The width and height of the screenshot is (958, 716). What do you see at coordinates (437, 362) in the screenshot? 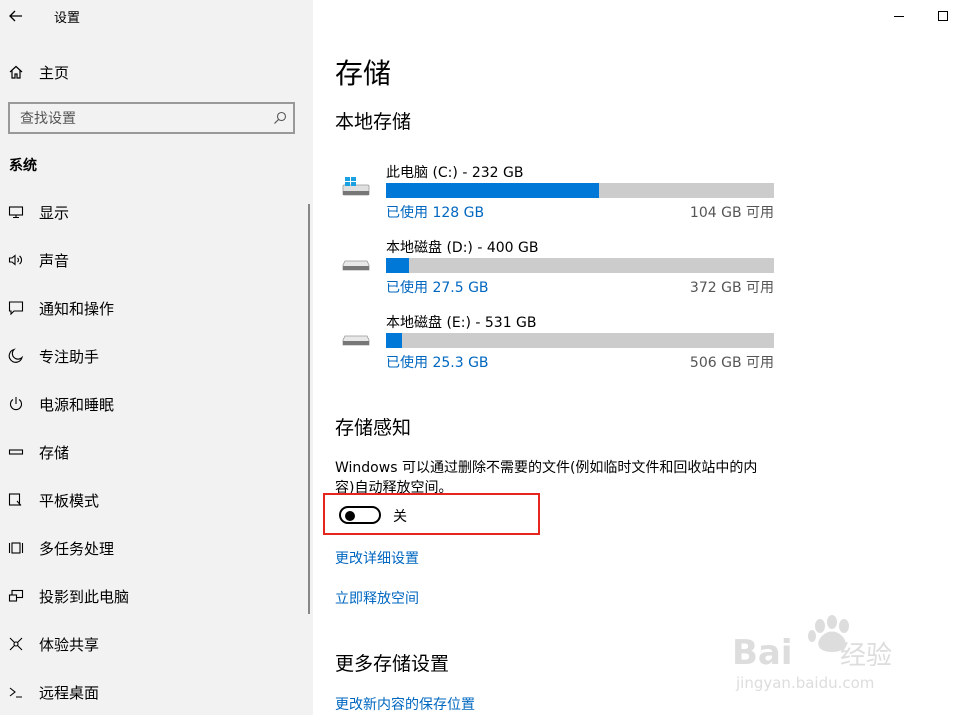
I see `drive-used-text: 已使用 25.3 GB` at bounding box center [437, 362].